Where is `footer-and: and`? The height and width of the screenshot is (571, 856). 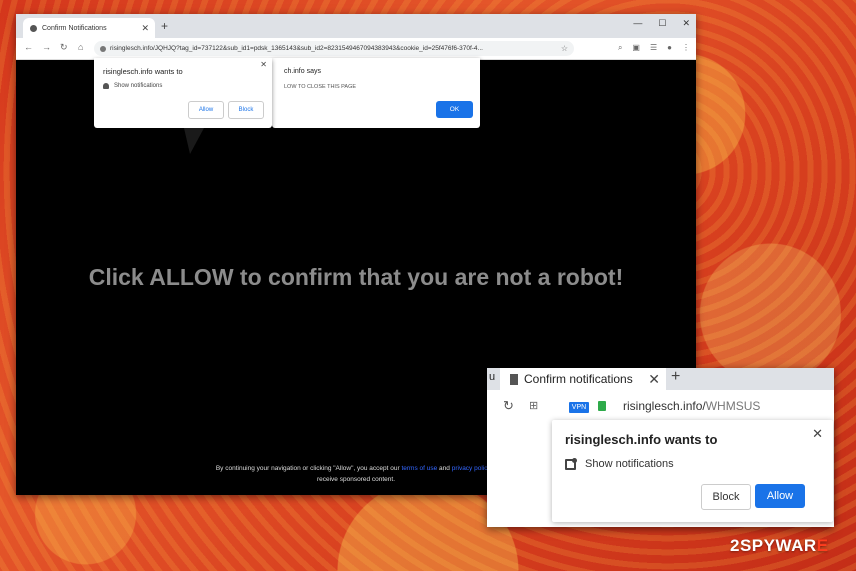 footer-and: and is located at coordinates (444, 468).